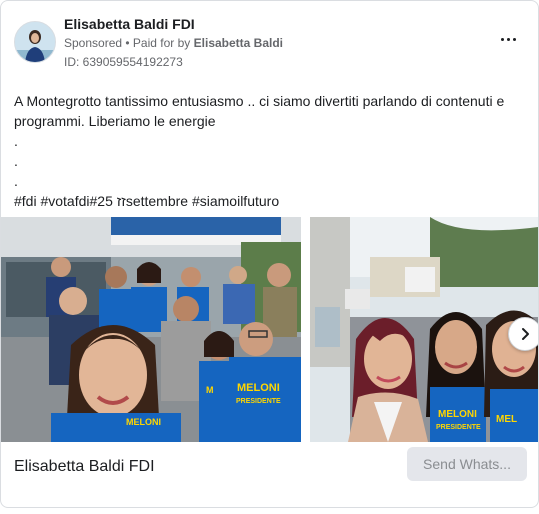 The height and width of the screenshot is (514, 539). Describe the element at coordinates (93, 43) in the screenshot. I see `sponsored-label: Sponsored` at that location.